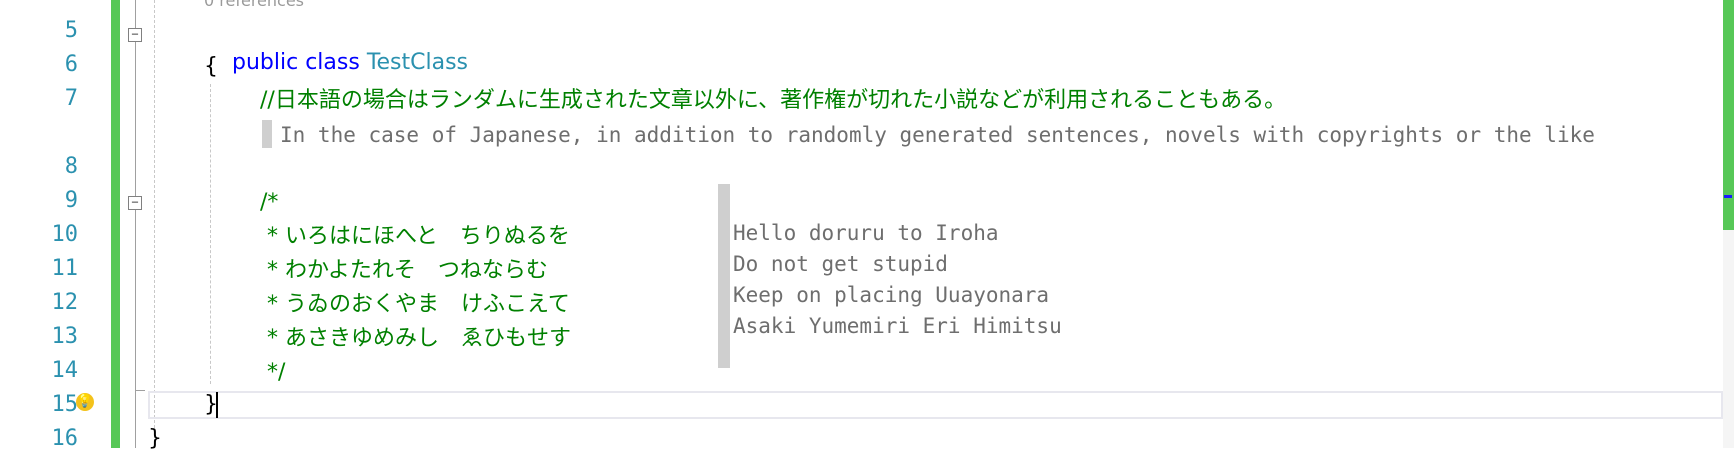 The height and width of the screenshot is (454, 1734). I want to click on code-line-12: * うゐのおくやま けふこえて, so click(415, 305).